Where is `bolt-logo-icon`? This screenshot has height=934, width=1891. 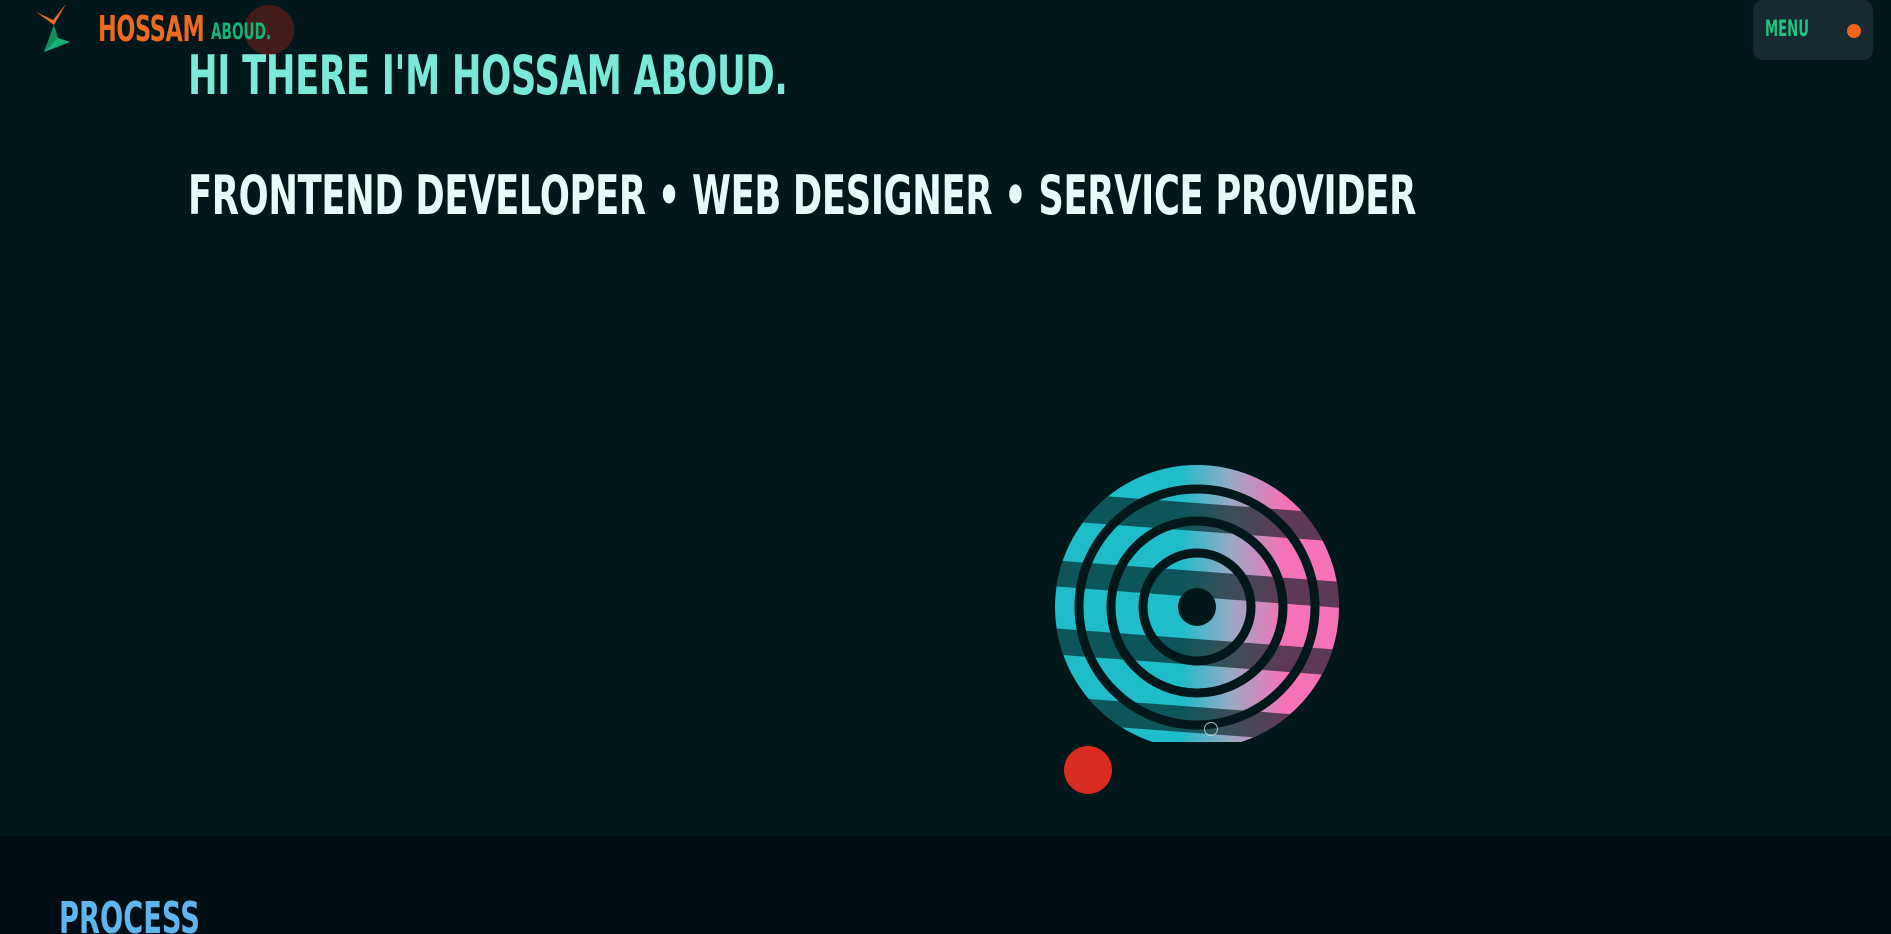
bolt-logo-icon is located at coordinates (54, 30).